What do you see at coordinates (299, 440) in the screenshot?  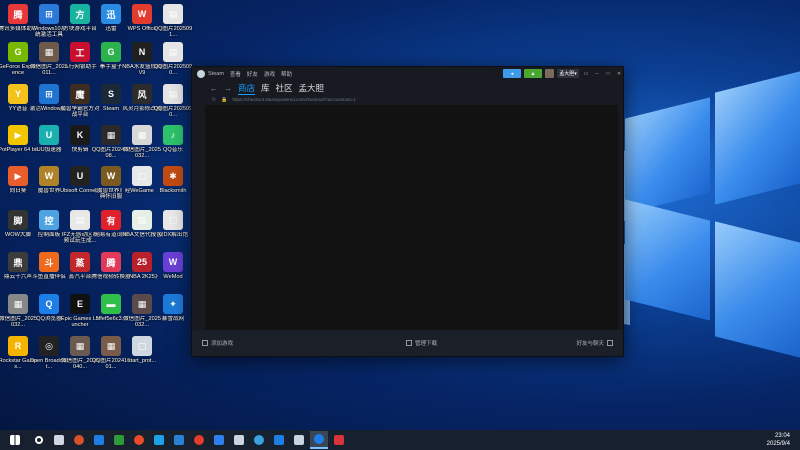 I see `taskbar-steam2-icon` at bounding box center [299, 440].